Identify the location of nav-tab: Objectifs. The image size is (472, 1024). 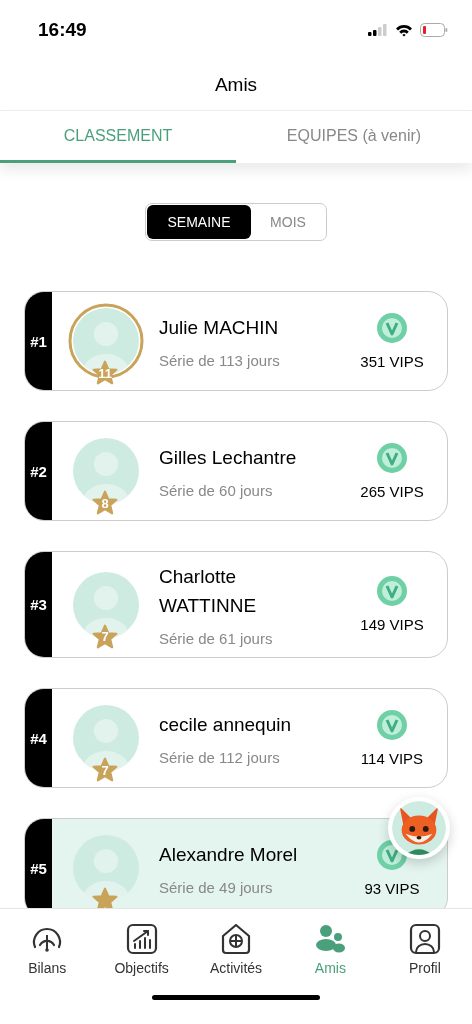
(141, 949).